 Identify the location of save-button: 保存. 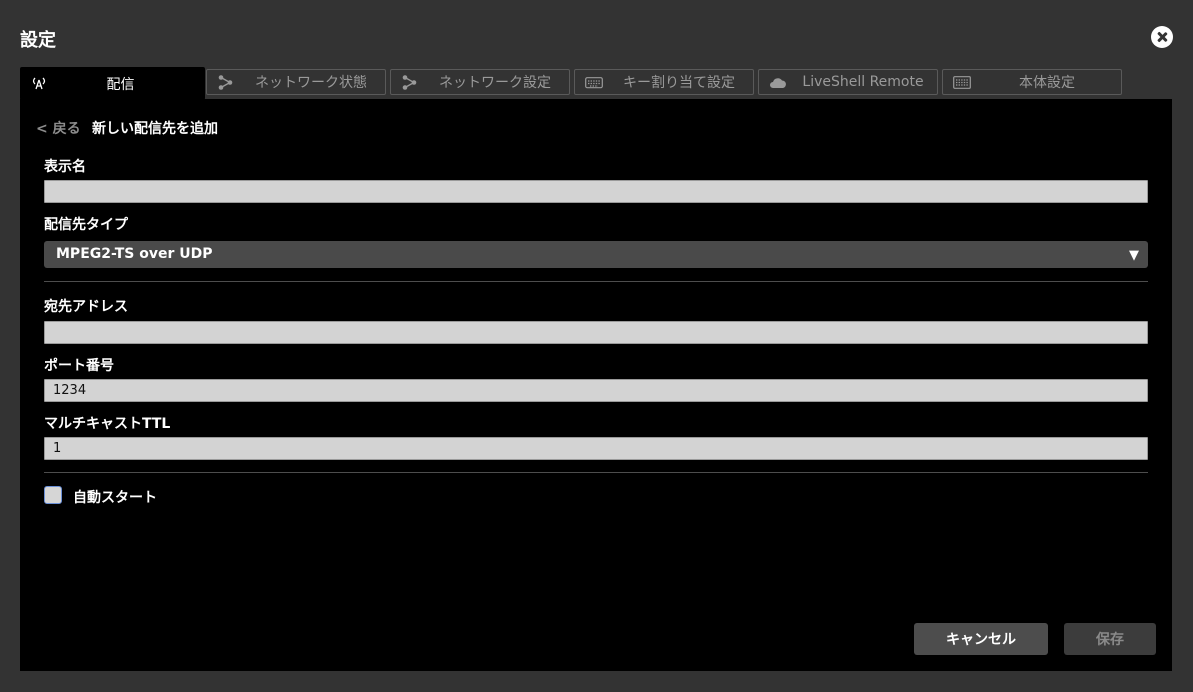
(1110, 639).